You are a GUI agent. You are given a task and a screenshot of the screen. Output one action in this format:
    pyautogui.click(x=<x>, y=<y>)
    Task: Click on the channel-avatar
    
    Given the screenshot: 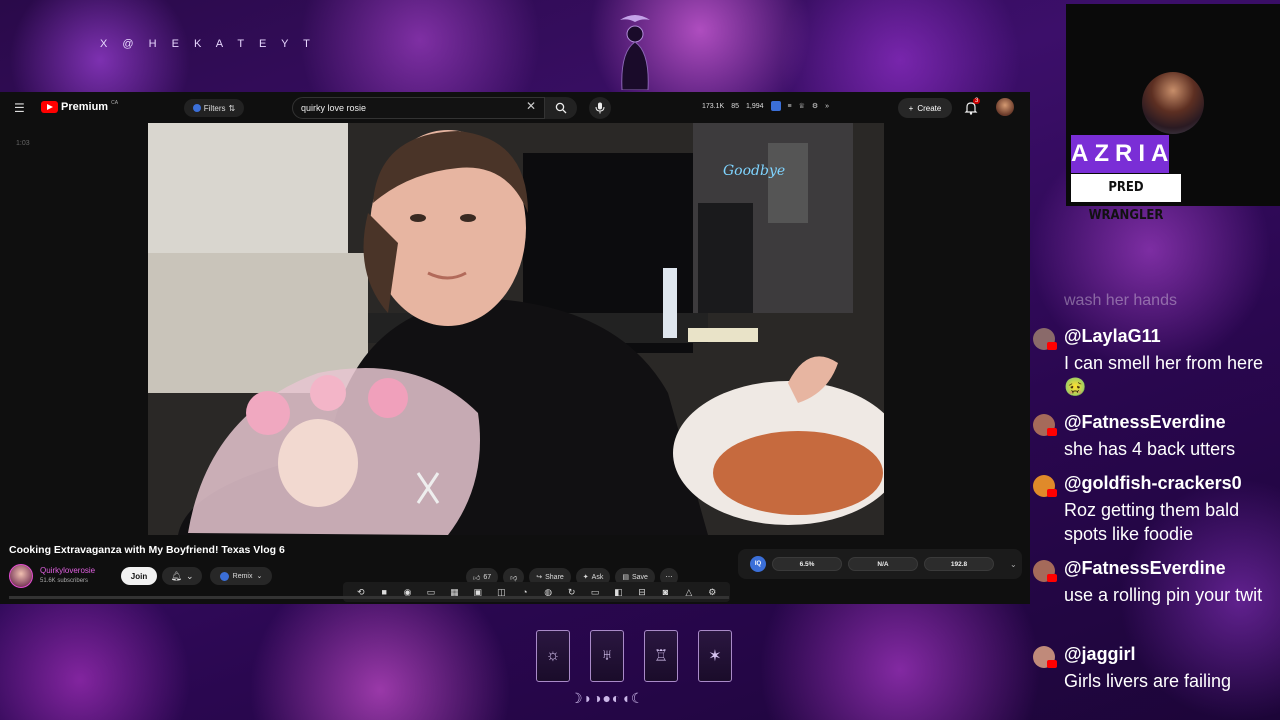 What is the action you would take?
    pyautogui.click(x=21, y=576)
    